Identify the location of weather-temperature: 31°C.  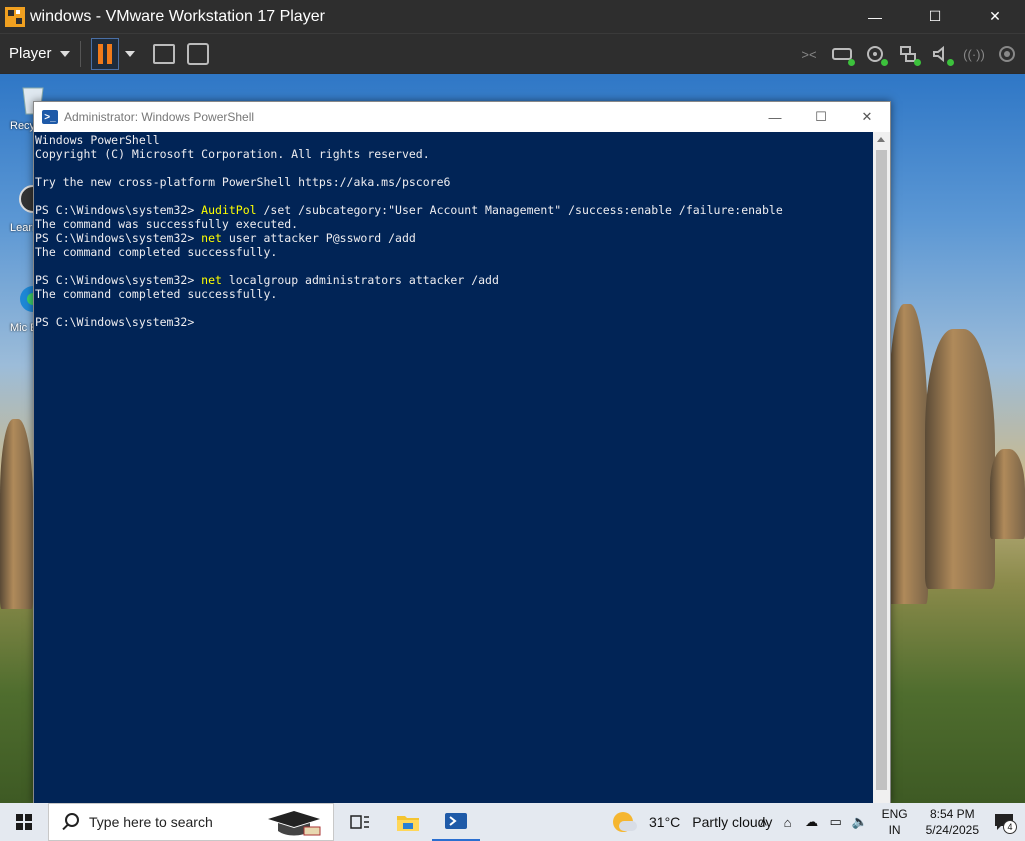
(665, 822).